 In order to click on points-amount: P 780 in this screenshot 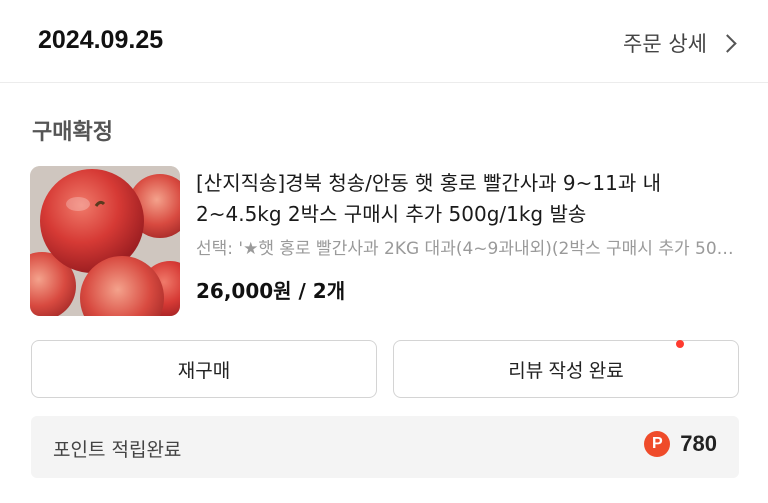, I will do `click(680, 444)`.